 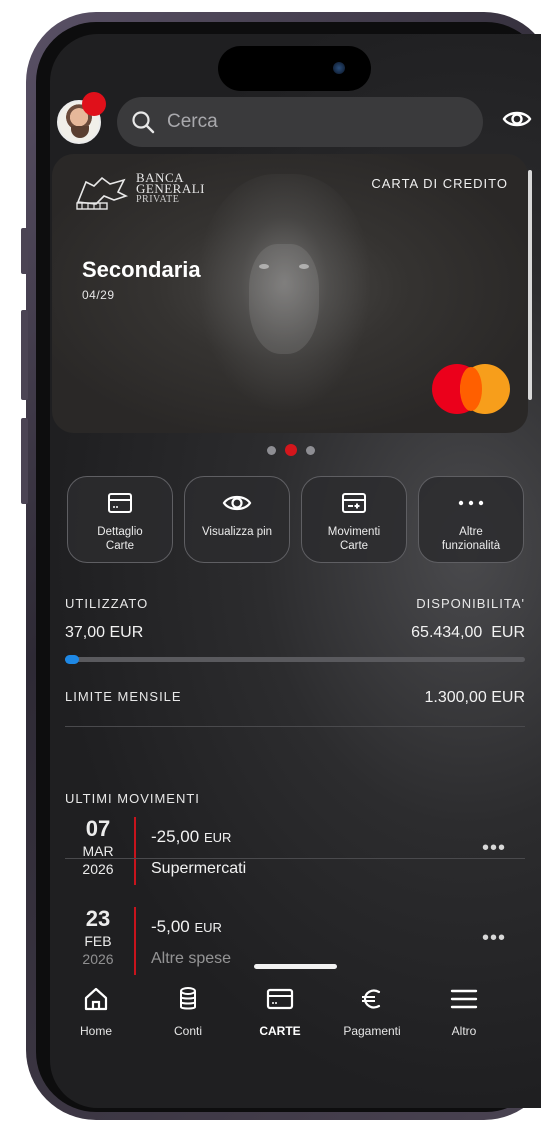 I want to click on mute-switch, so click(x=24, y=251).